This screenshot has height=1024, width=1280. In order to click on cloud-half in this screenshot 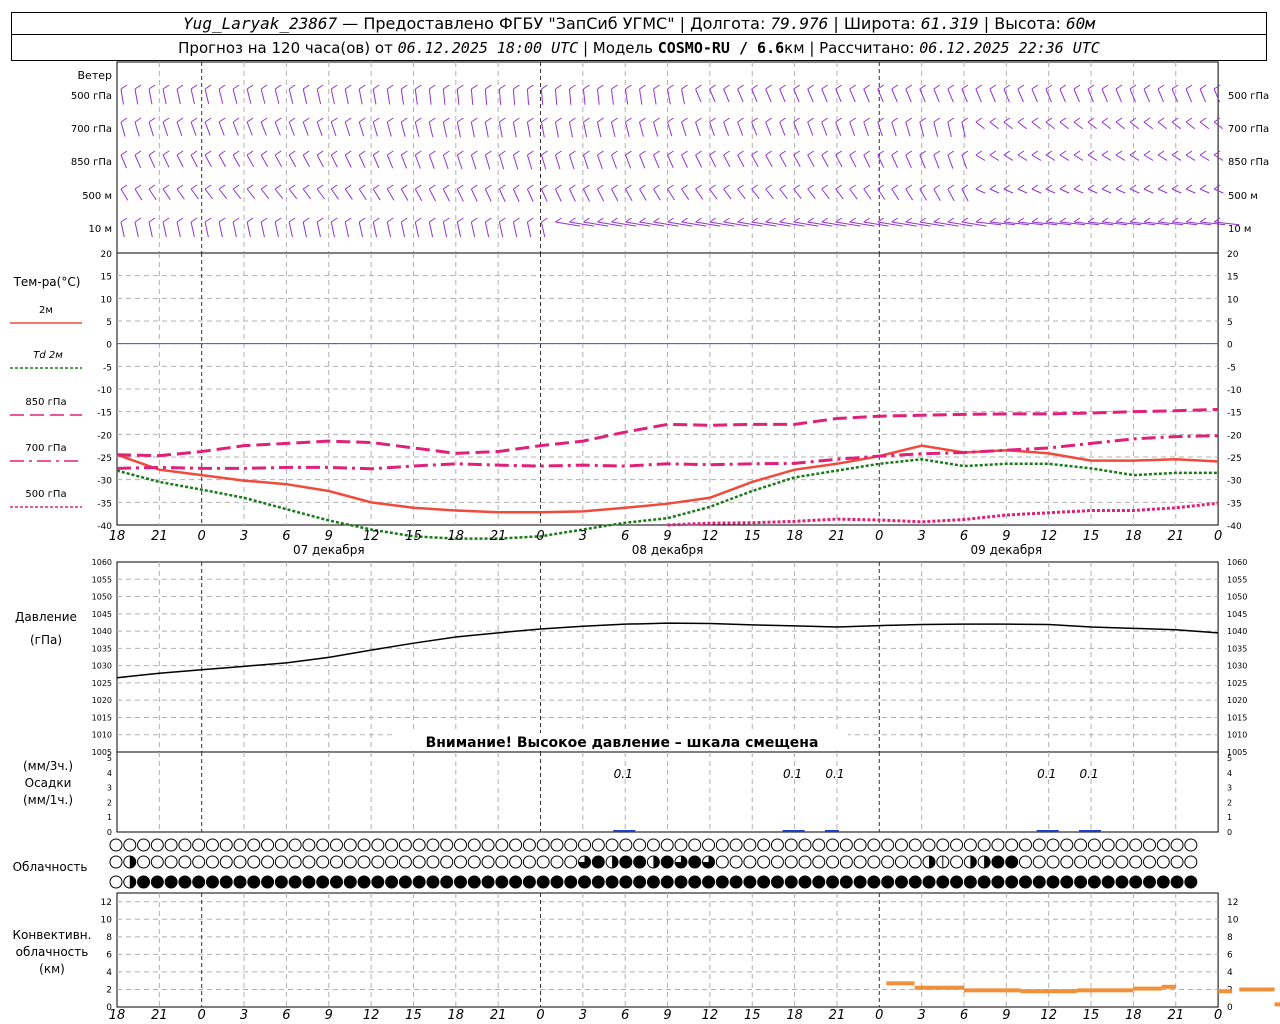, I will do `click(132, 882)`.